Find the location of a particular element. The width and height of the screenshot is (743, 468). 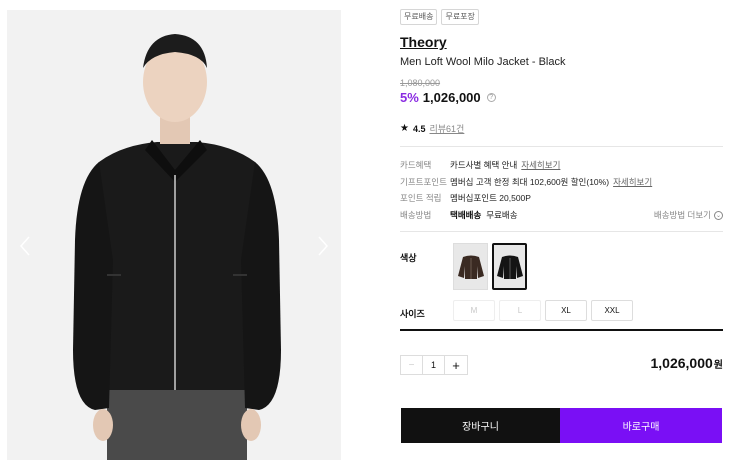

brand-link: Theory is located at coordinates (423, 42).